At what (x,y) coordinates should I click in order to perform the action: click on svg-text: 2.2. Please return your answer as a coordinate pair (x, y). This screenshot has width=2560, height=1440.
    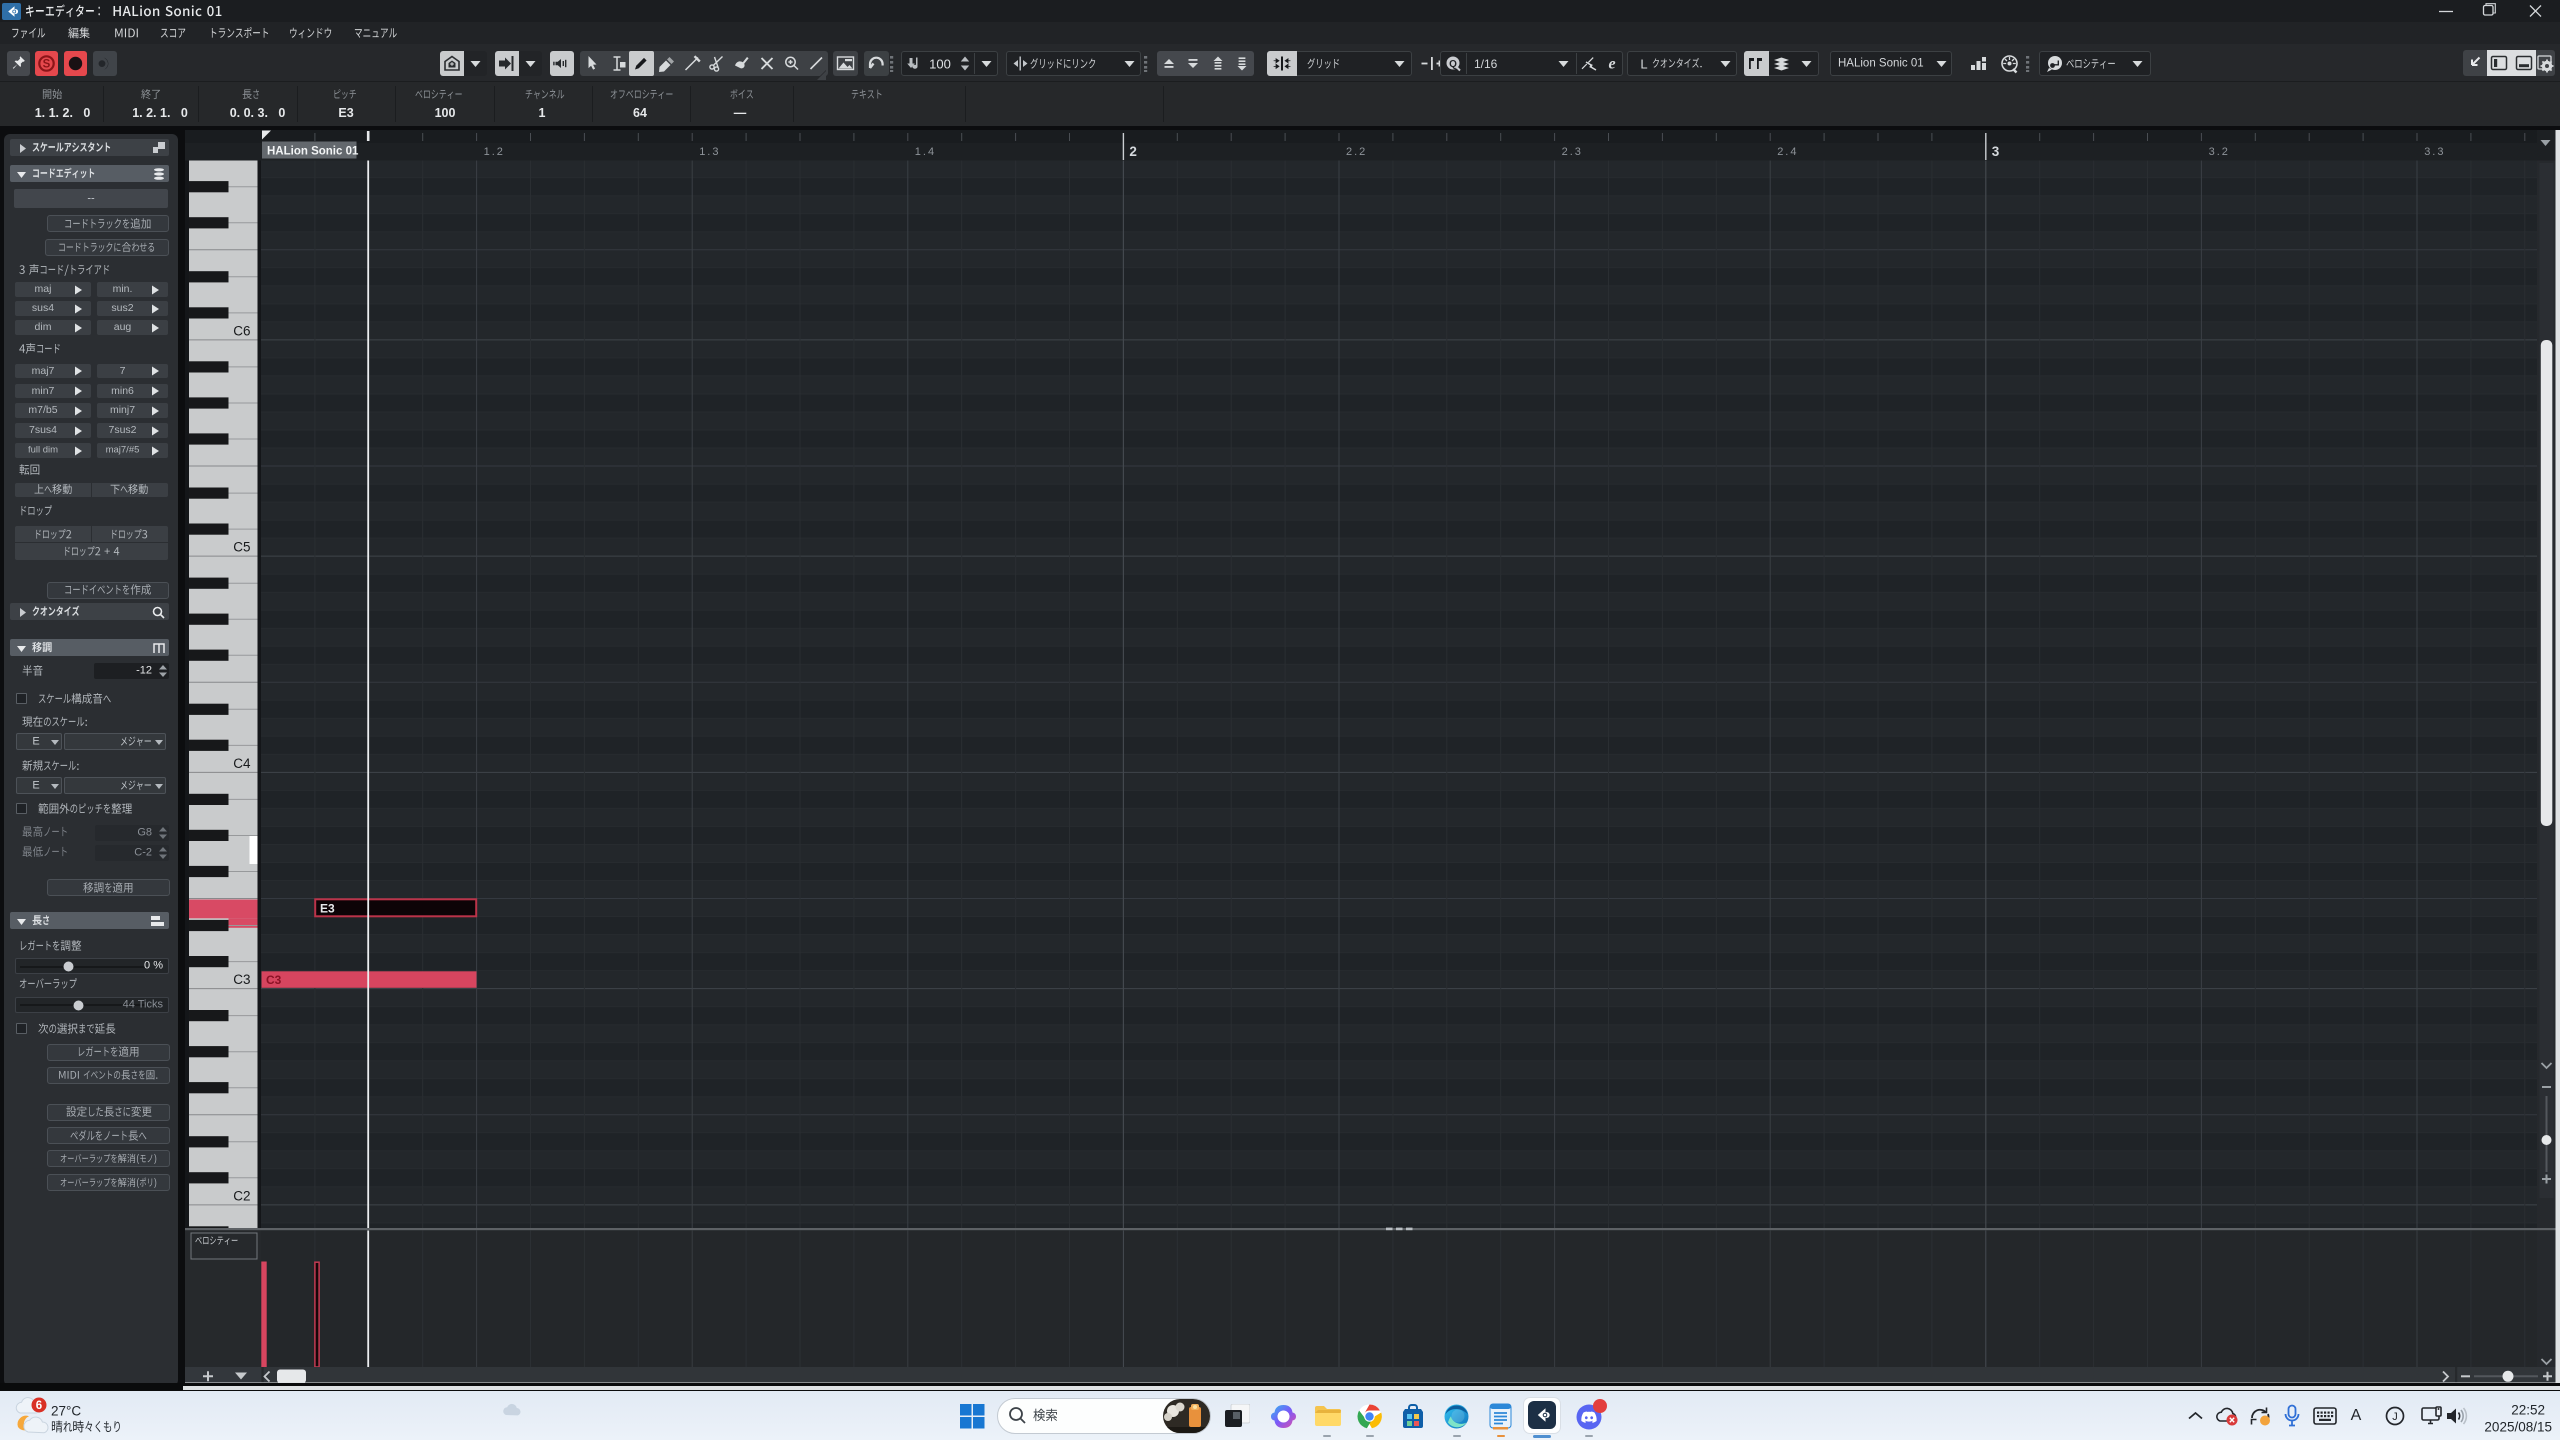
    Looking at the image, I should click on (1356, 152).